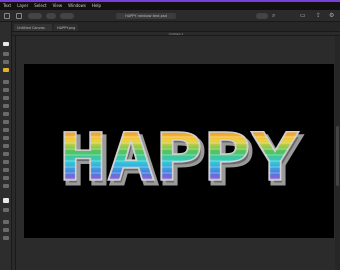 Image resolution: width=340 pixels, height=270 pixels. Describe the element at coordinates (6, 122) in the screenshot. I see `gradient-tool-icon` at that location.